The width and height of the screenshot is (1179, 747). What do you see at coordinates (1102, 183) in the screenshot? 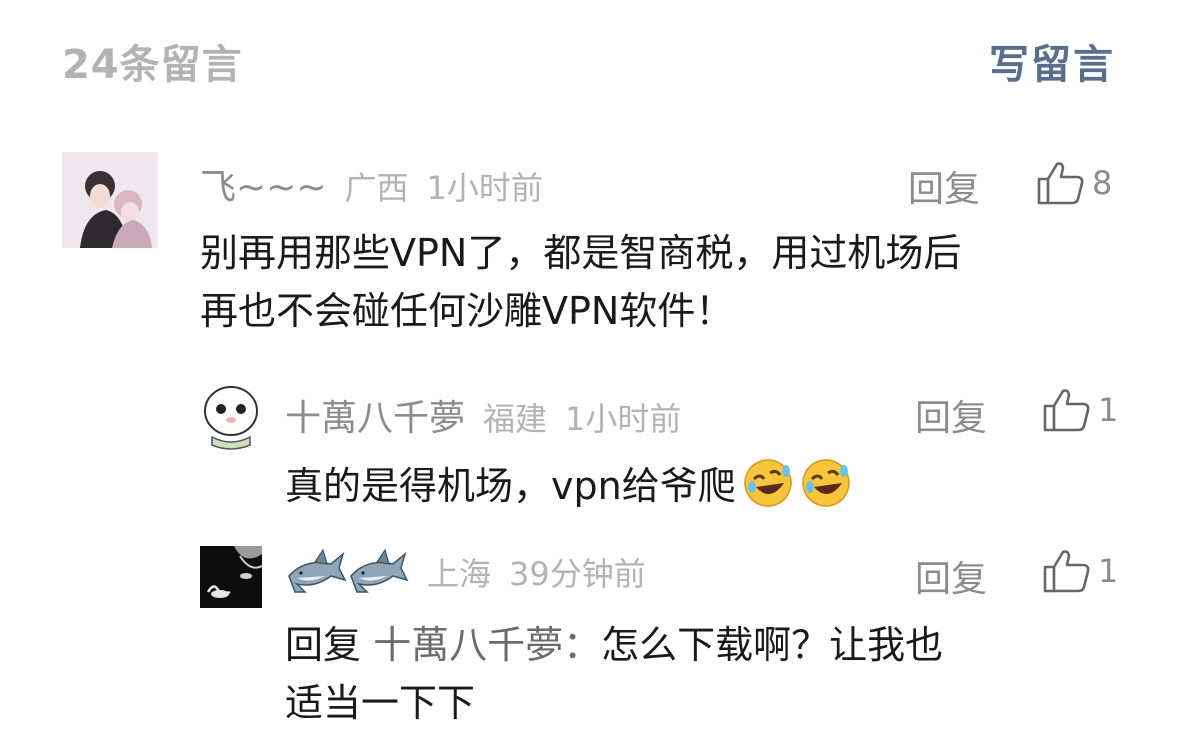
I see `like-count: 8` at bounding box center [1102, 183].